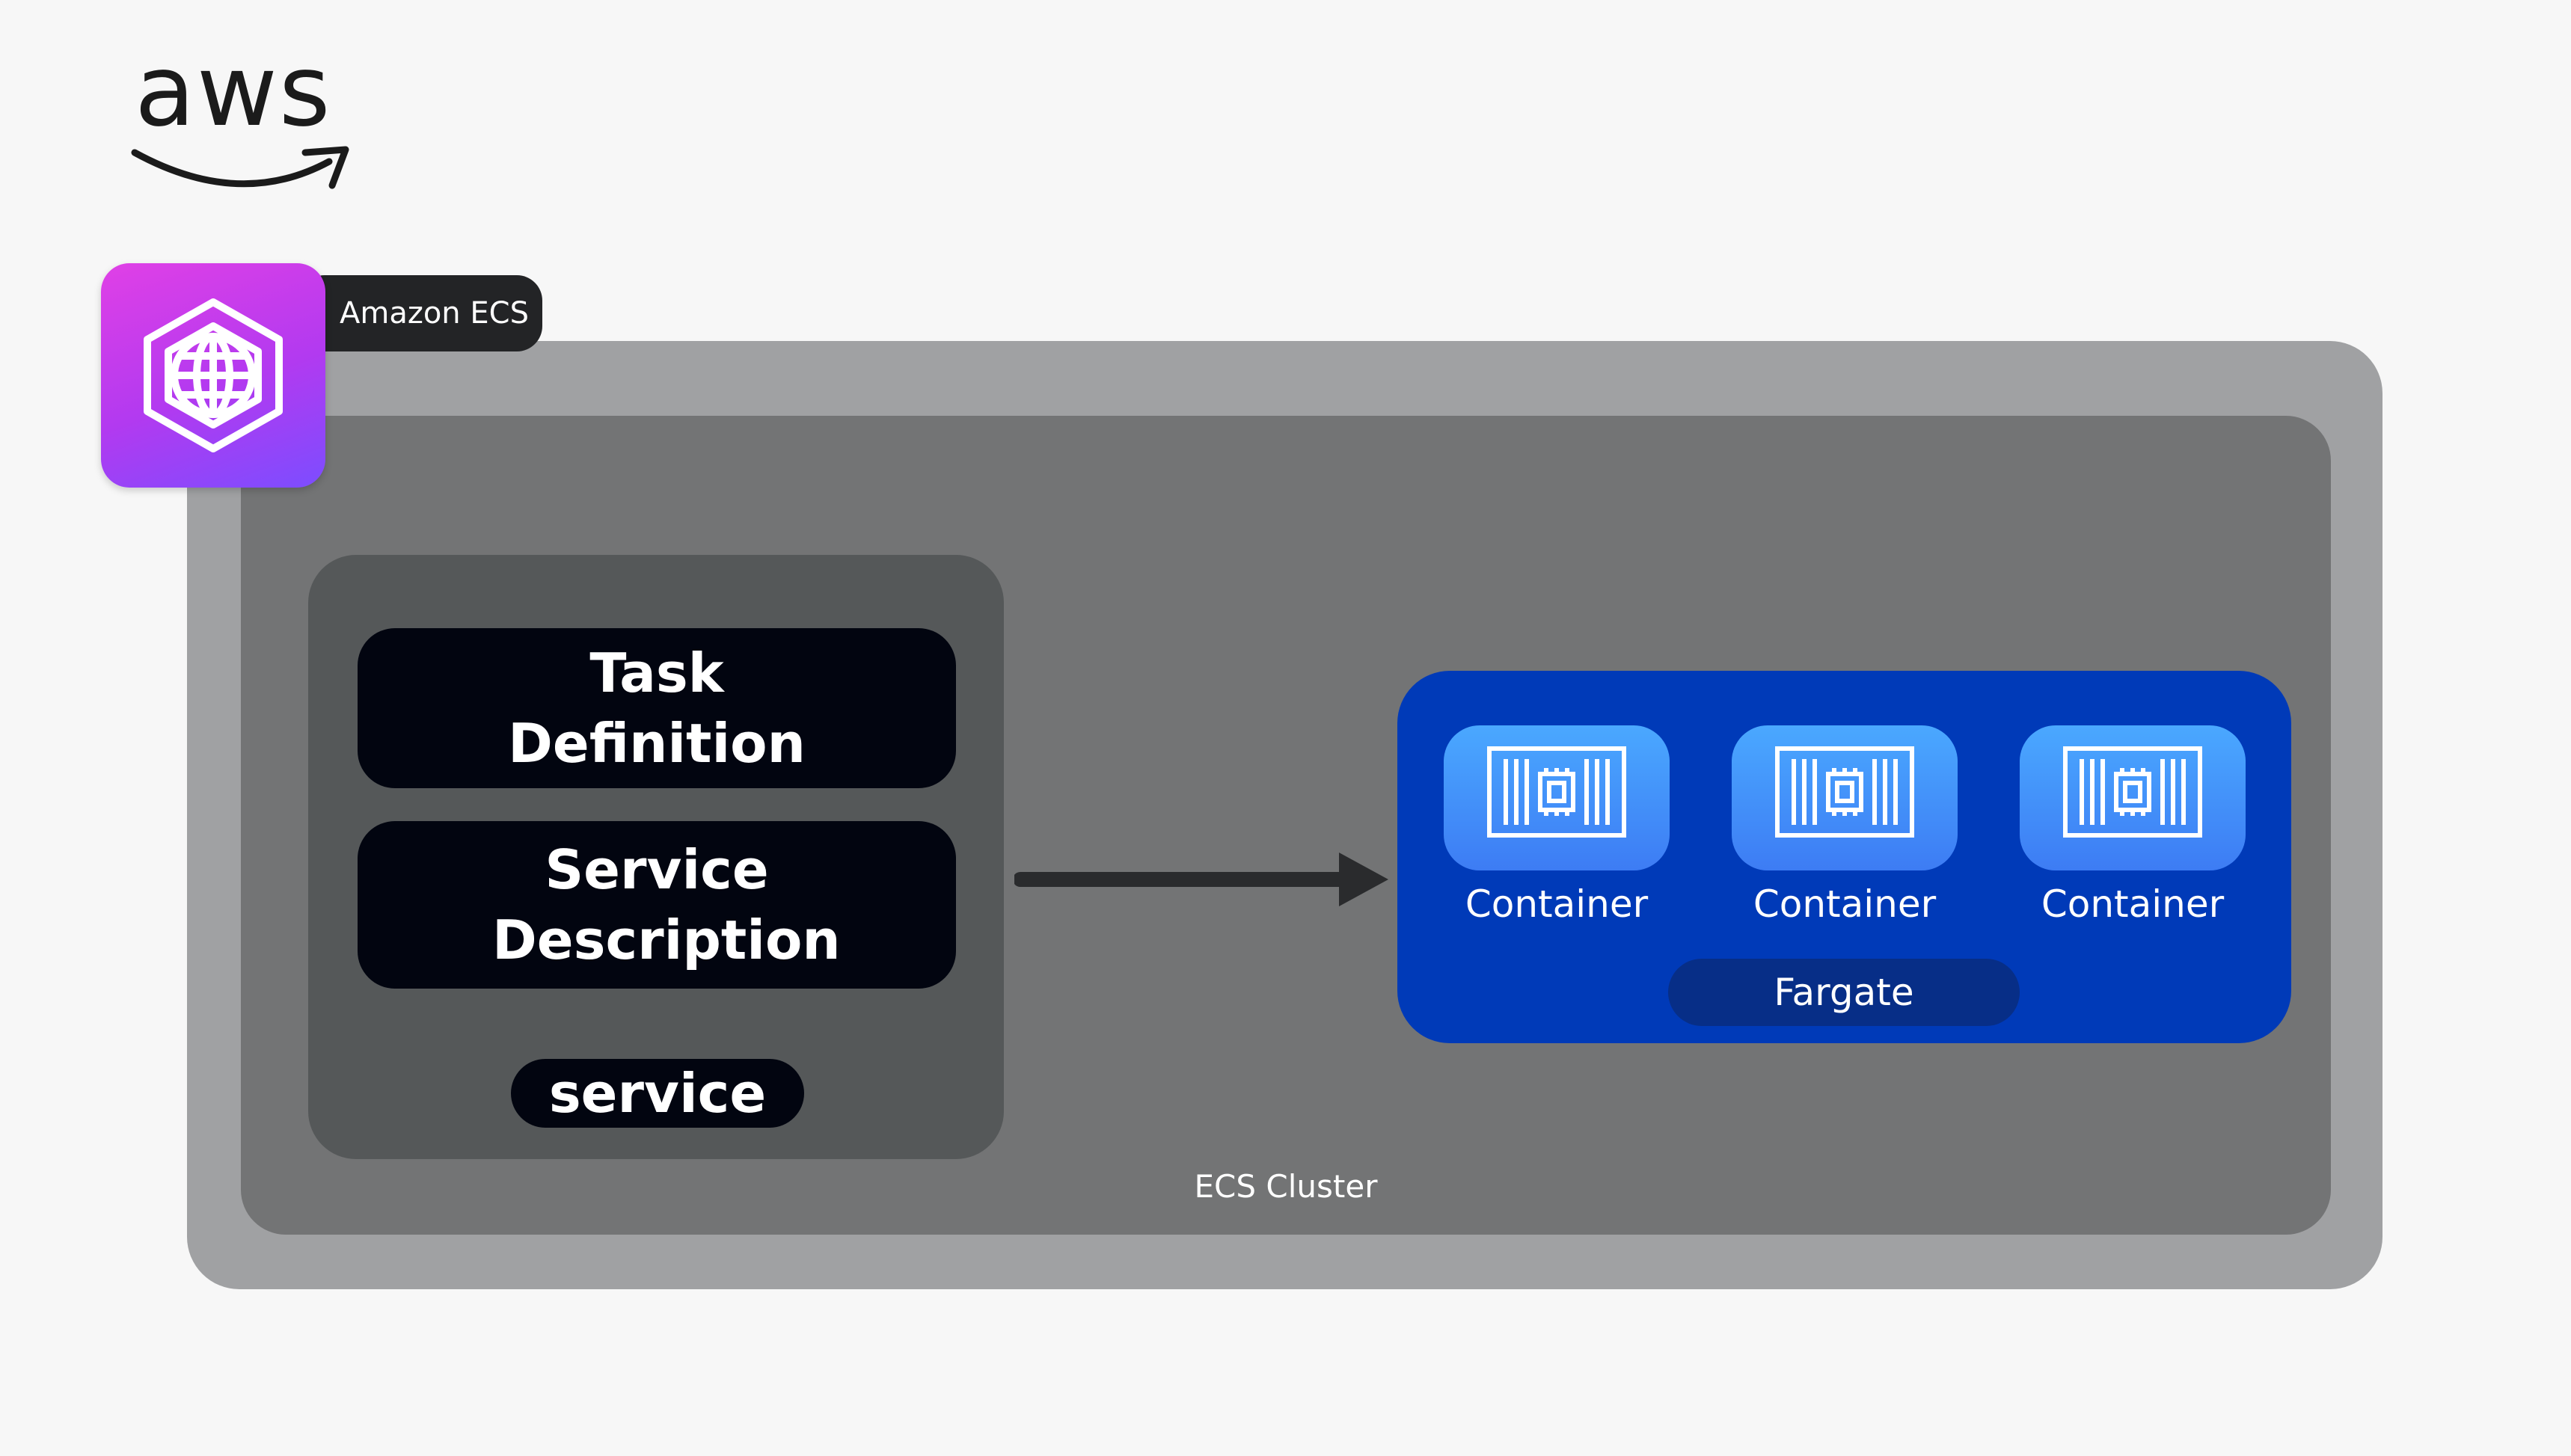 This screenshot has height=1456, width=2571. I want to click on aws-logo-text: aws, so click(233, 91).